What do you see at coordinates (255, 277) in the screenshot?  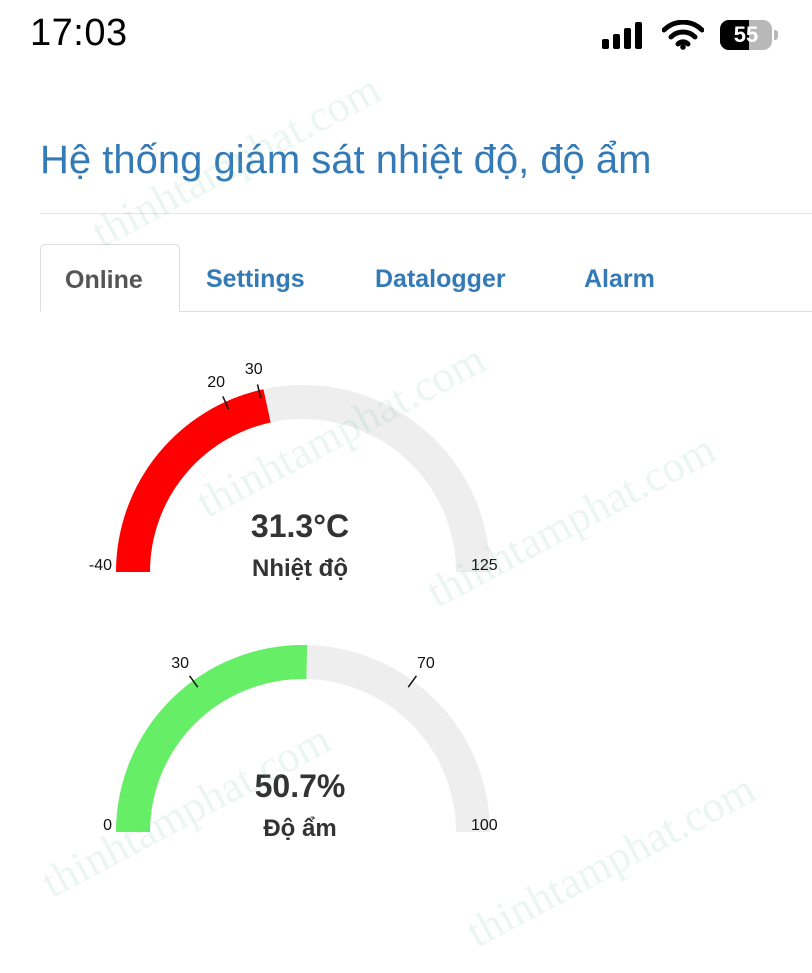 I see `tab-settings: Settings` at bounding box center [255, 277].